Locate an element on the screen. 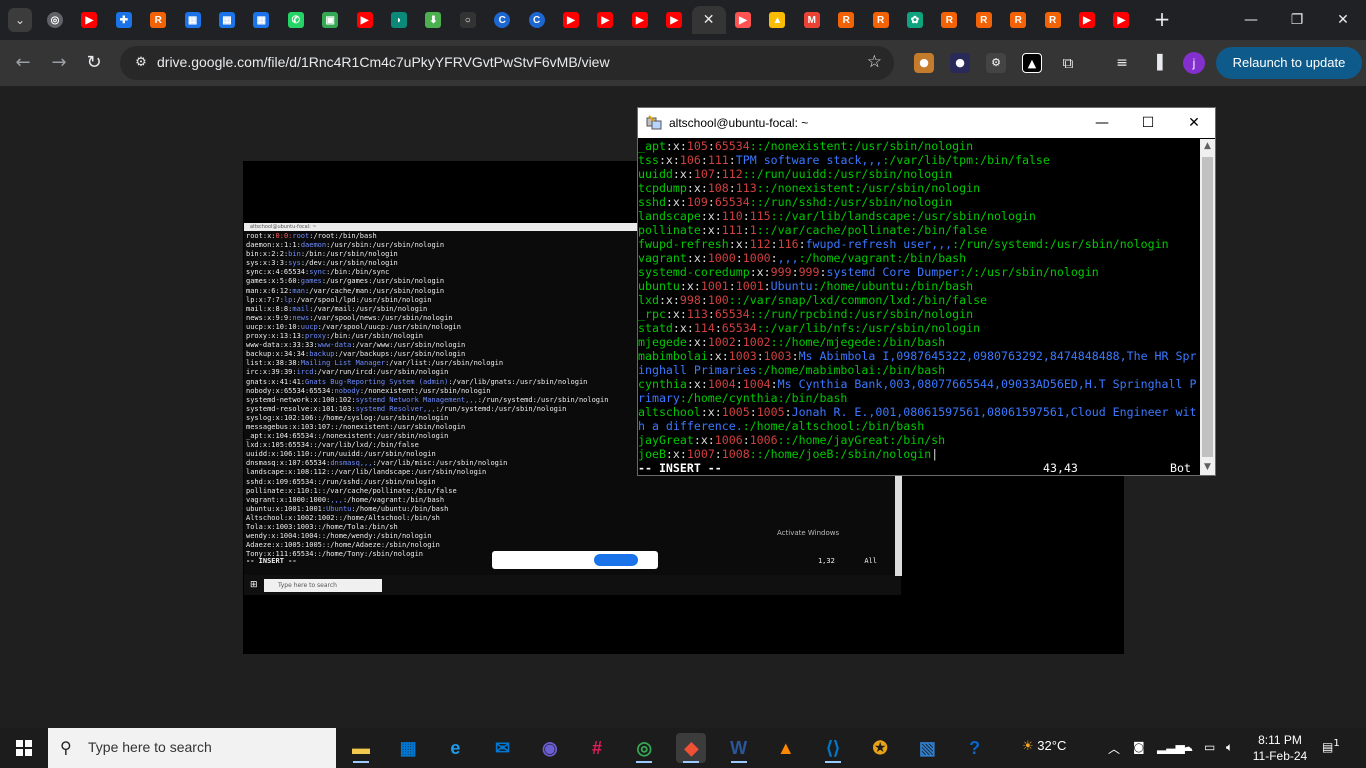 The image size is (1366, 768). putty-minimize-button: — is located at coordinates (1102, 123).